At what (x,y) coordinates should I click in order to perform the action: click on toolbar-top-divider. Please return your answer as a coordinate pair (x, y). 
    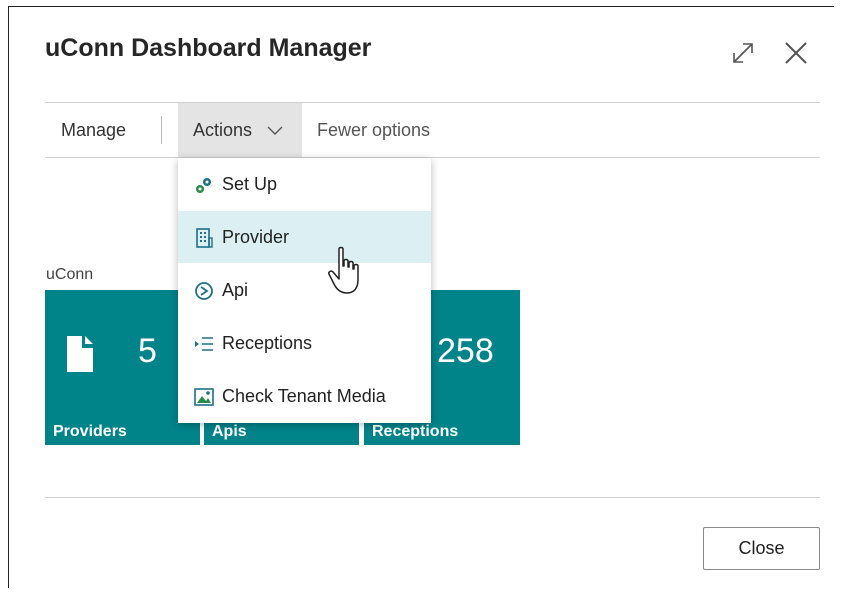
    Looking at the image, I should click on (432, 102).